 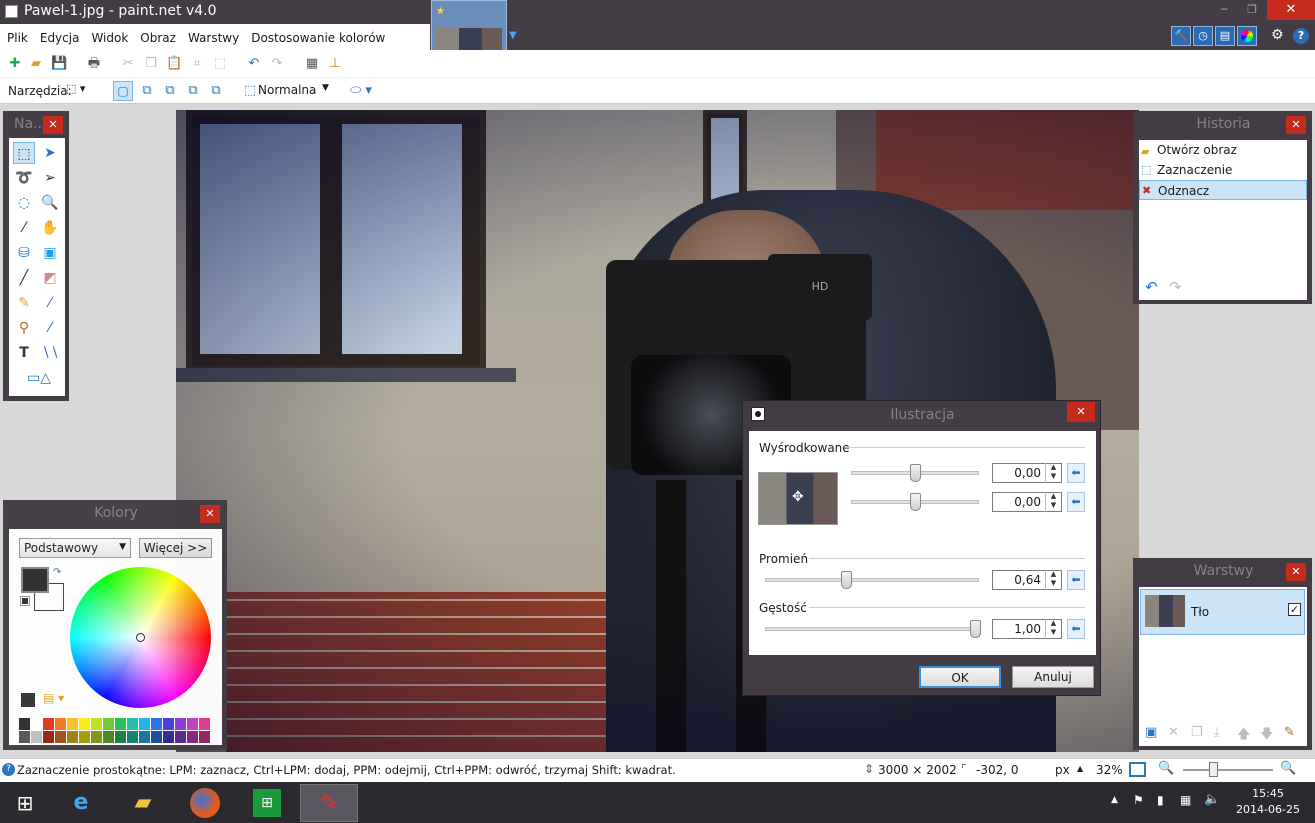 I want to click on move-layer-down-icon: 🡇, so click(x=1266, y=736).